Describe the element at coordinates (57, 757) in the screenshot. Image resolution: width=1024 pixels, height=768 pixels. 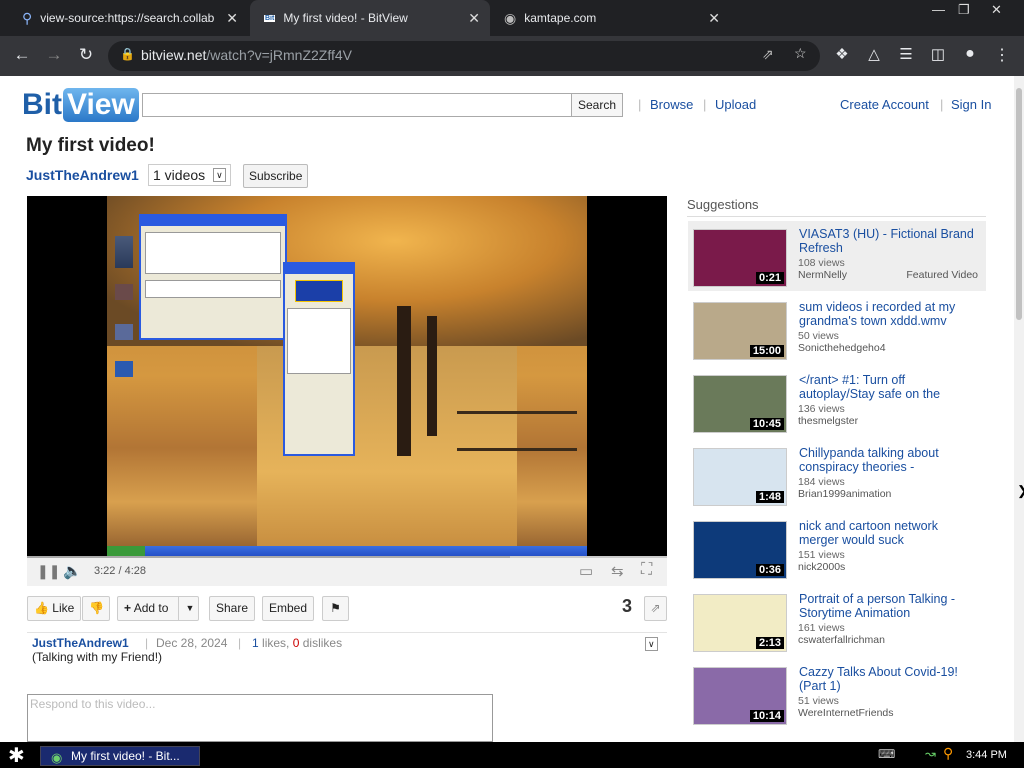
I see `chrome-icon: ◉` at that location.